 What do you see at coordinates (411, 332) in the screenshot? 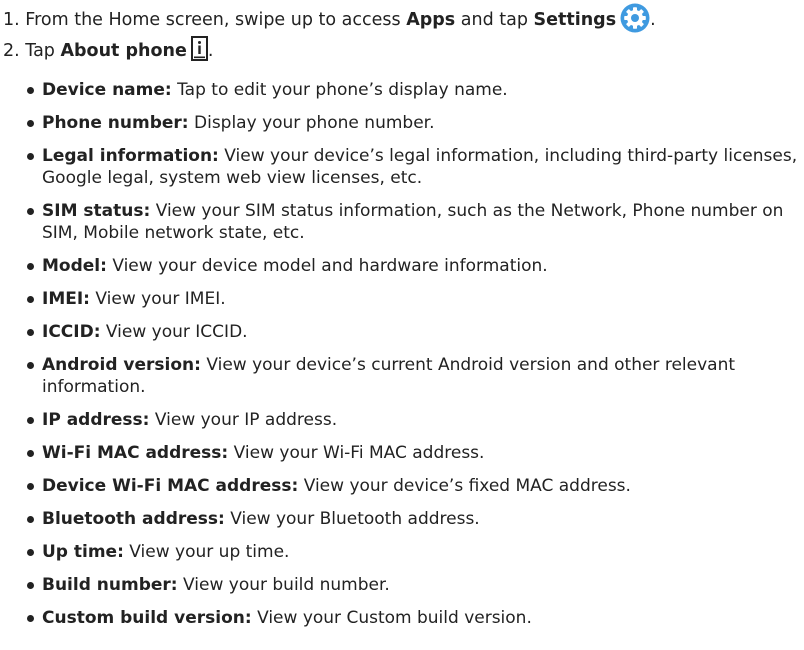
I see `list-item: ICCID: View your ICCID.` at bounding box center [411, 332].